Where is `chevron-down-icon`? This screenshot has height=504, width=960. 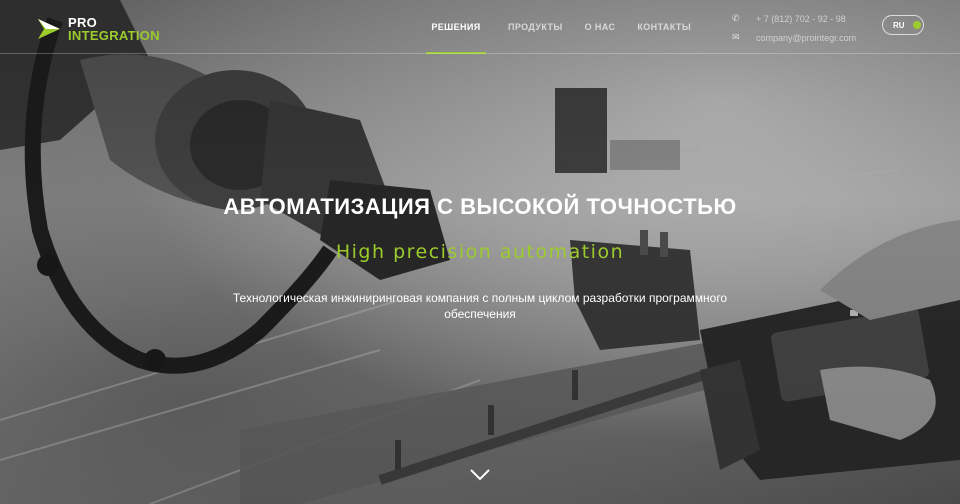
chevron-down-icon is located at coordinates (480, 475).